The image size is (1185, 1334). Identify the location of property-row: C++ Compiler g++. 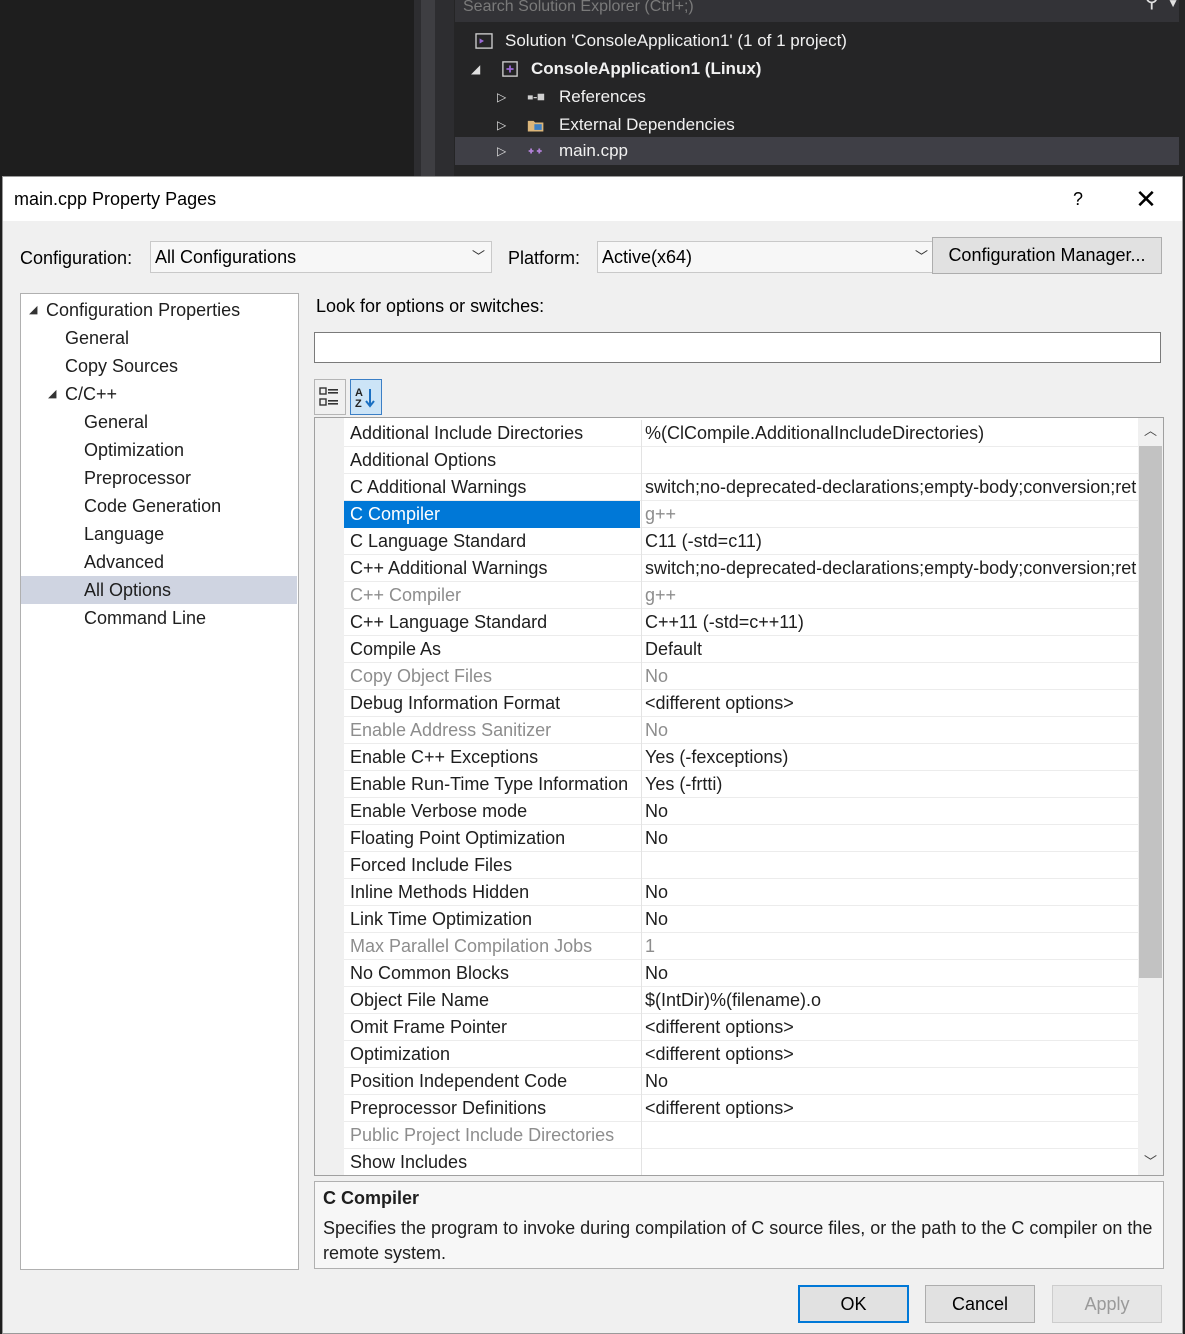
(741, 595).